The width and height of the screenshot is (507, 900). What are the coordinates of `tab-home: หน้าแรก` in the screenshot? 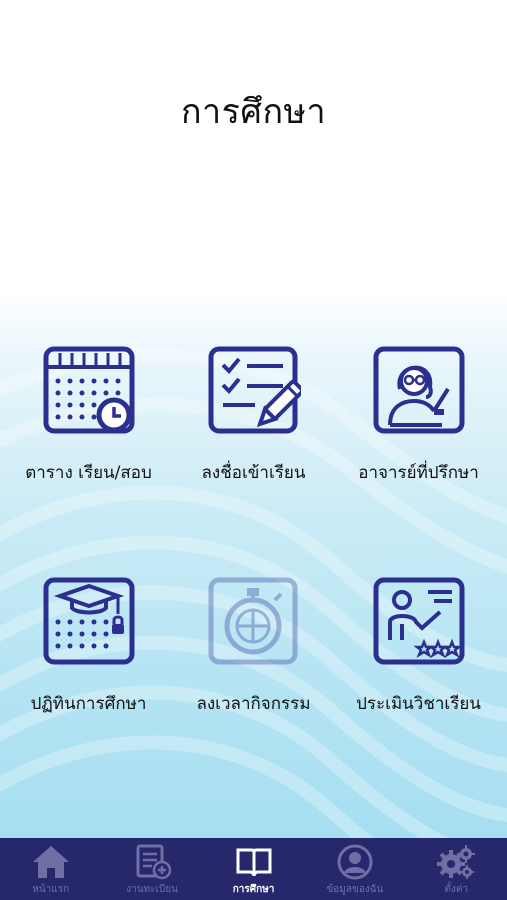 It's located at (50, 869).